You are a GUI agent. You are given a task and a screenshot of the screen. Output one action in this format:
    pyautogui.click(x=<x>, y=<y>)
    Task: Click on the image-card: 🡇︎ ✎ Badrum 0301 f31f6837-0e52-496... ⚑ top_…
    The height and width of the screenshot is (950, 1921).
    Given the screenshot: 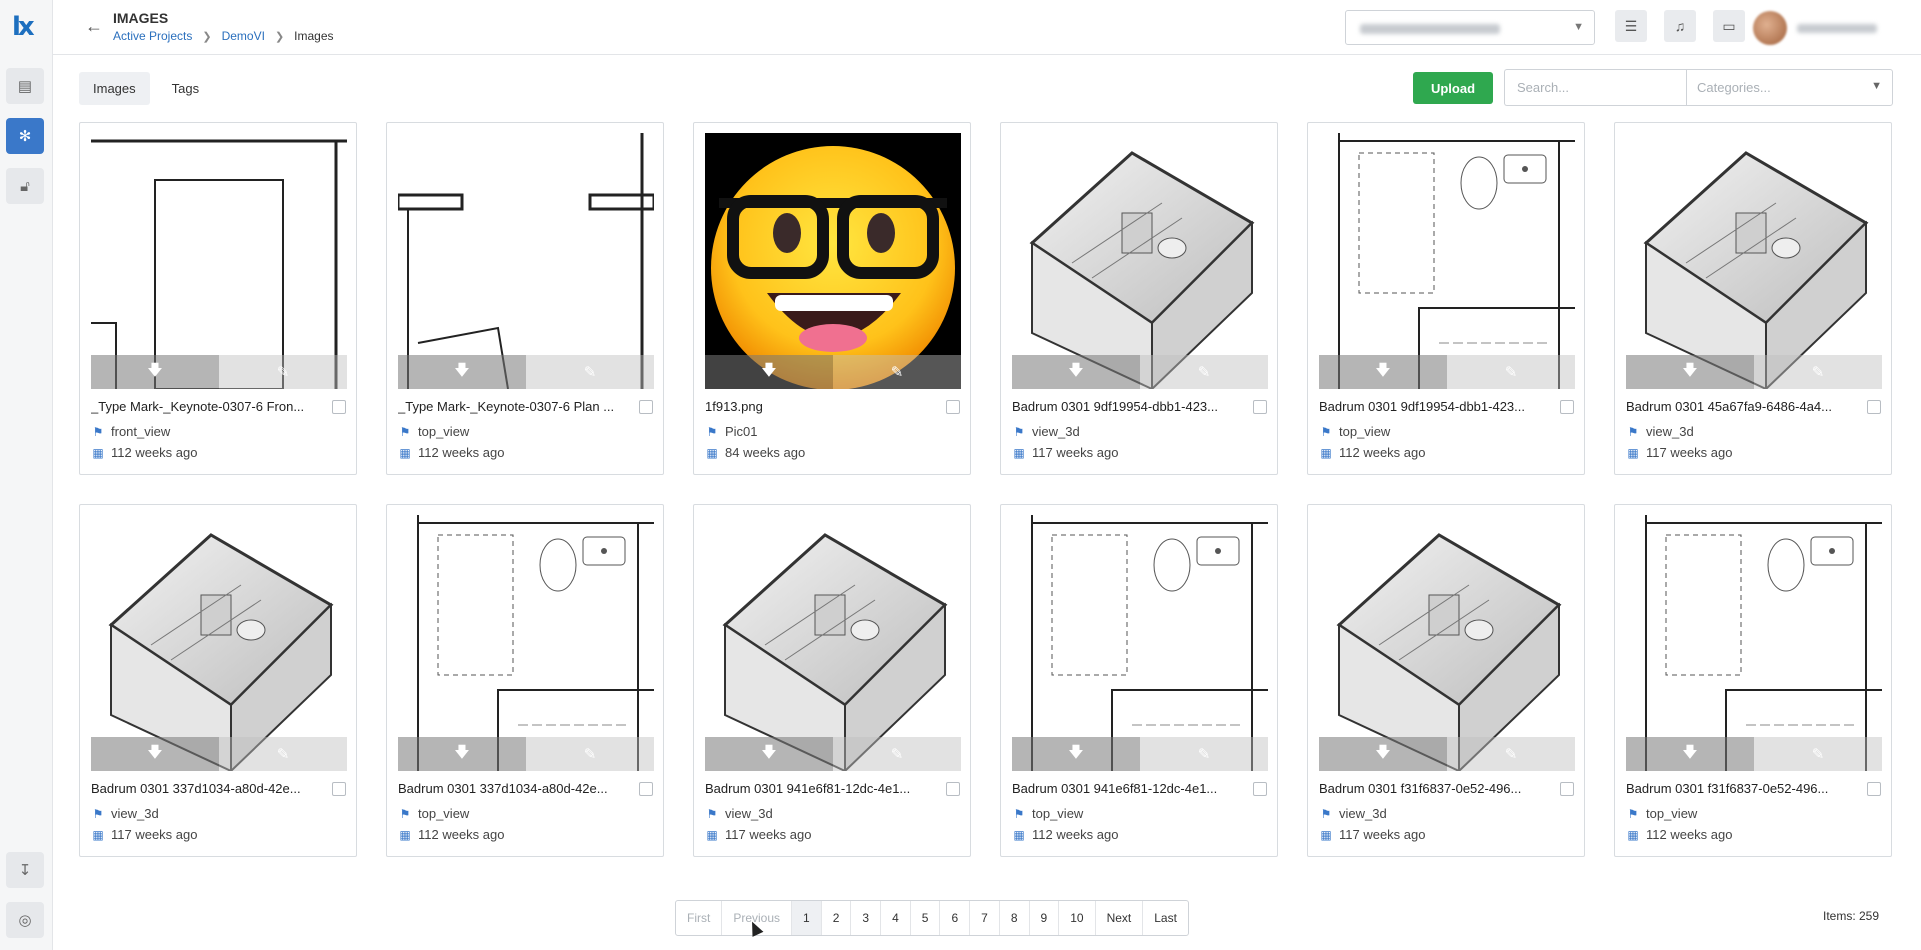 What is the action you would take?
    pyautogui.click(x=1753, y=680)
    